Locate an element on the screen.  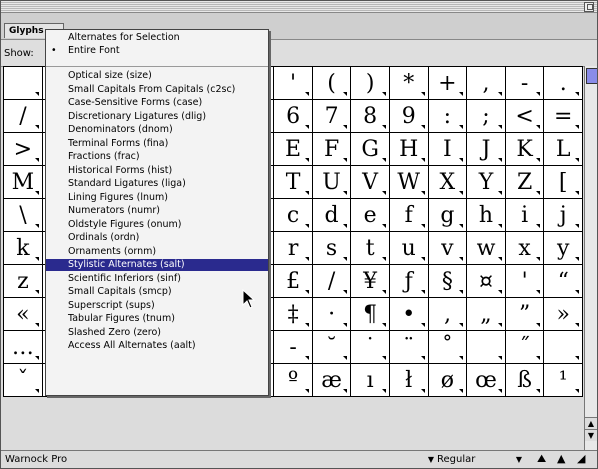
glyph-cell: 8 is located at coordinates (370, 116).